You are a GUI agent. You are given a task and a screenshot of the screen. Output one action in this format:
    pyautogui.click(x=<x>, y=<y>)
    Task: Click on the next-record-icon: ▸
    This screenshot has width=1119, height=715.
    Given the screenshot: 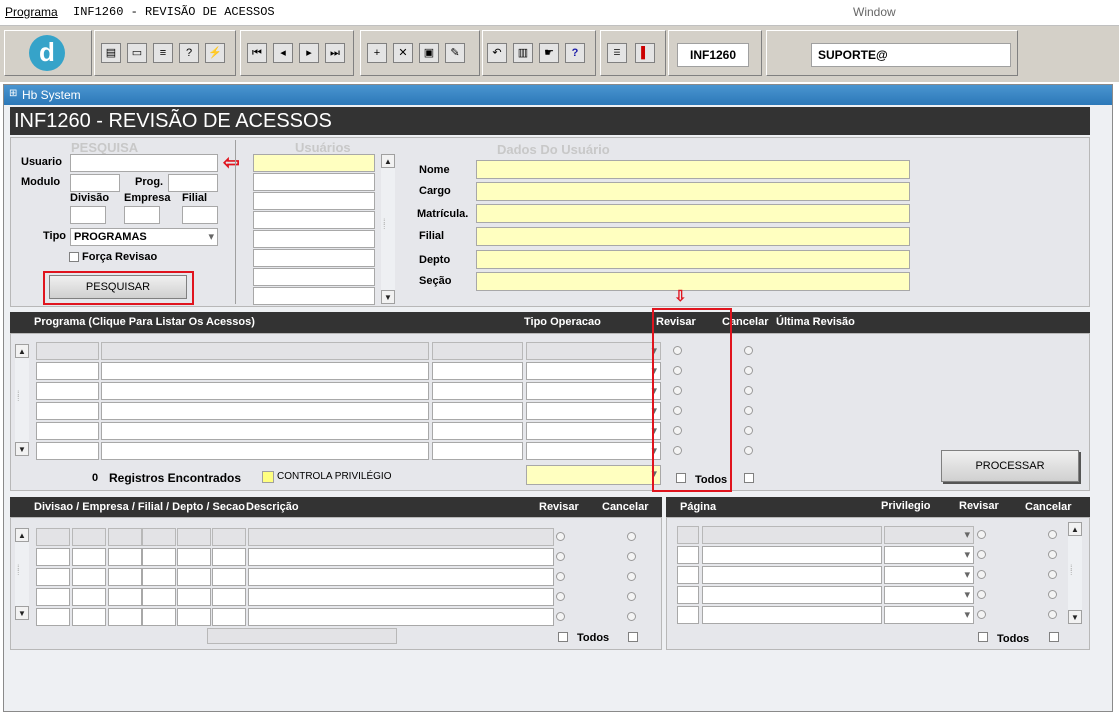 What is the action you would take?
    pyautogui.click(x=309, y=53)
    